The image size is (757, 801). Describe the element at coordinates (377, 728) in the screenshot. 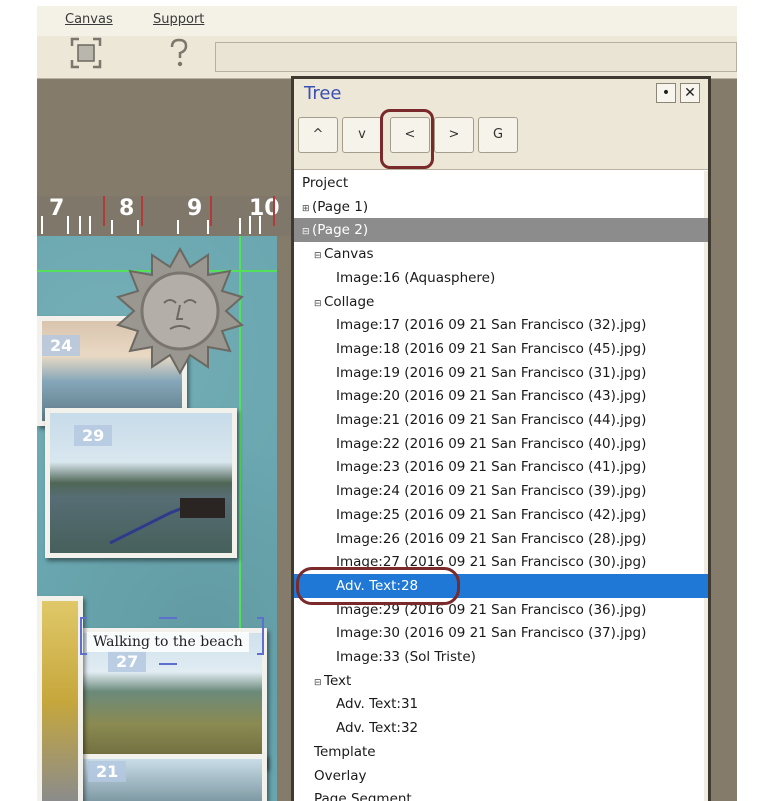

I see `tree-item-label: Adv. Text:32` at that location.